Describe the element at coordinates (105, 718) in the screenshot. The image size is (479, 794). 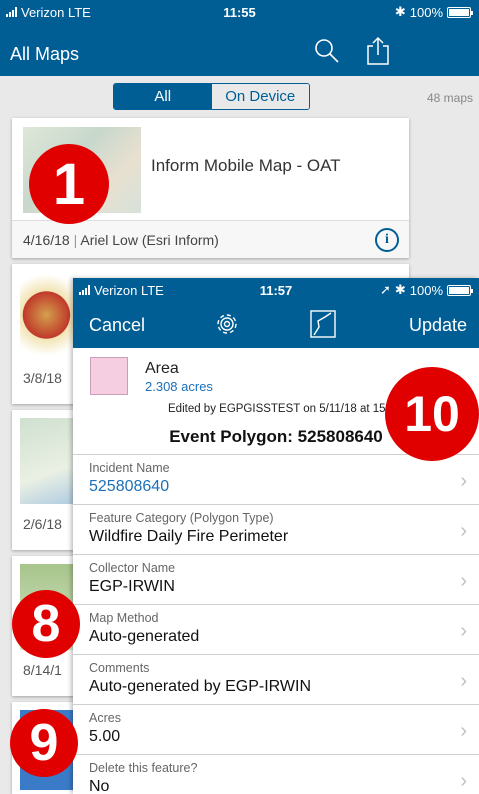
I see `field-label: Acres` at that location.